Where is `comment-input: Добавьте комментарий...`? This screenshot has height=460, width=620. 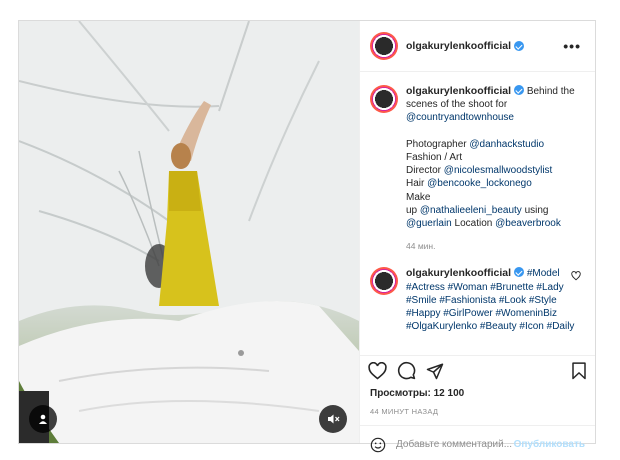
comment-input: Добавьте комментарий... is located at coordinates (454, 444).